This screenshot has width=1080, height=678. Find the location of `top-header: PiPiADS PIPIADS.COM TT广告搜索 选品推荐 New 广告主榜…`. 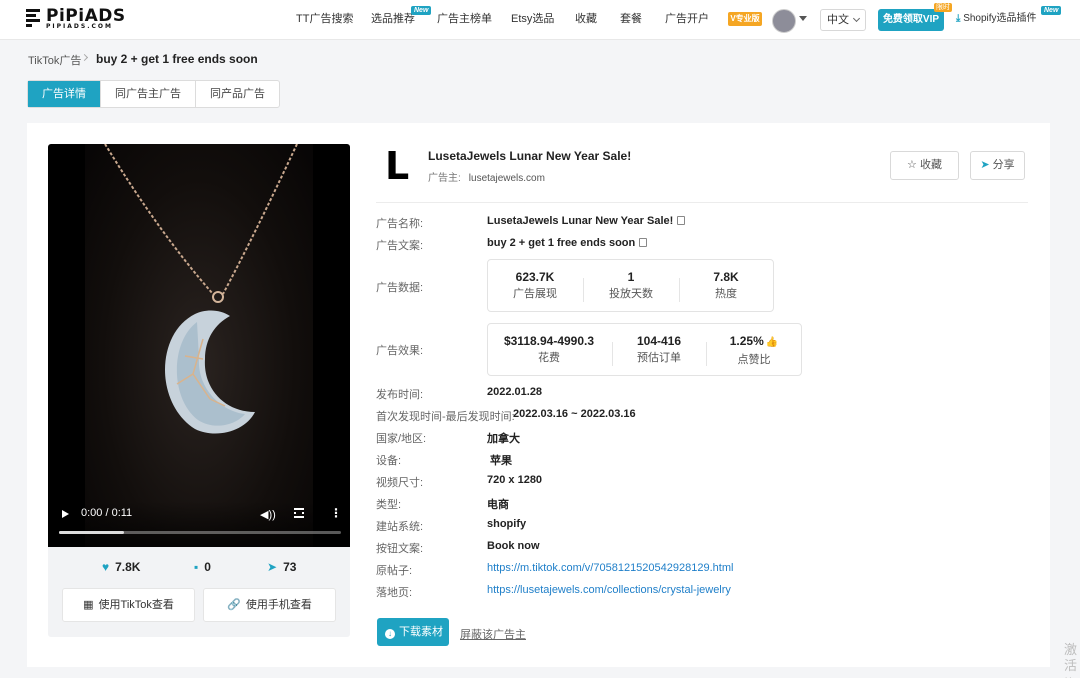

top-header: PiPiADS PIPIADS.COM TT广告搜索 选品推荐 New 广告主榜… is located at coordinates (540, 20).